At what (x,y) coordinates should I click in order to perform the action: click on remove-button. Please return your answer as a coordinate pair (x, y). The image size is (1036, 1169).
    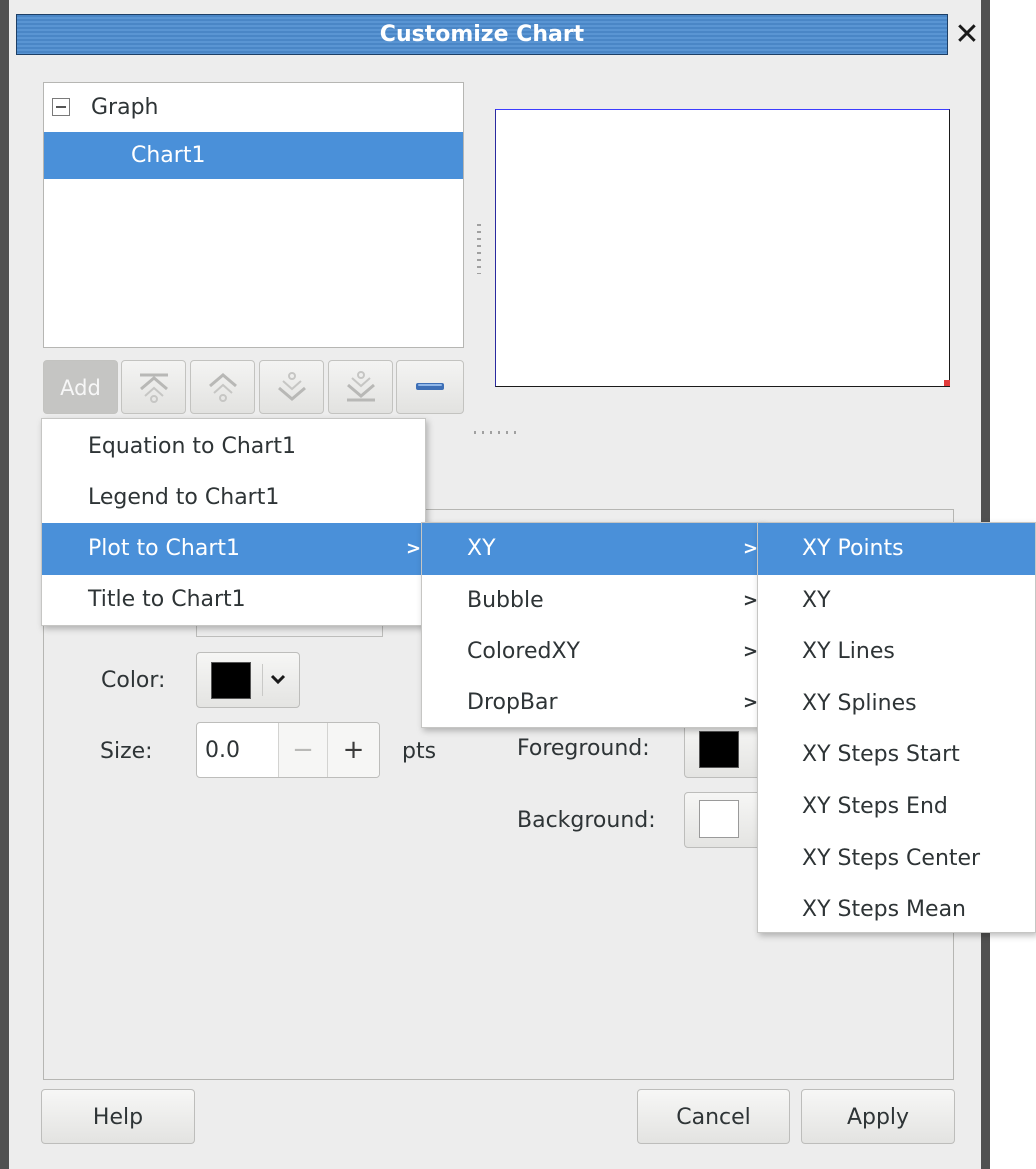
    Looking at the image, I should click on (430, 387).